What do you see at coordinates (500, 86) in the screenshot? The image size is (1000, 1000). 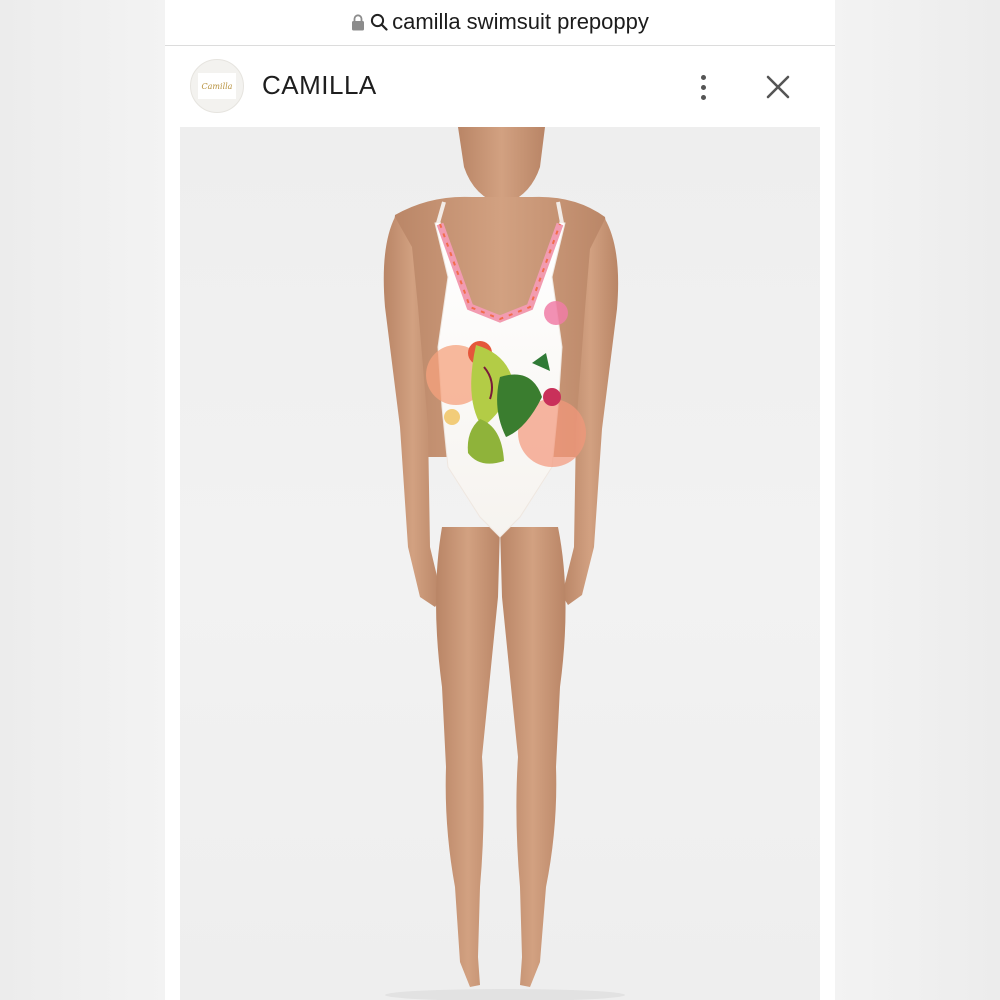 I see `page-header: Camilla CAMILLA` at bounding box center [500, 86].